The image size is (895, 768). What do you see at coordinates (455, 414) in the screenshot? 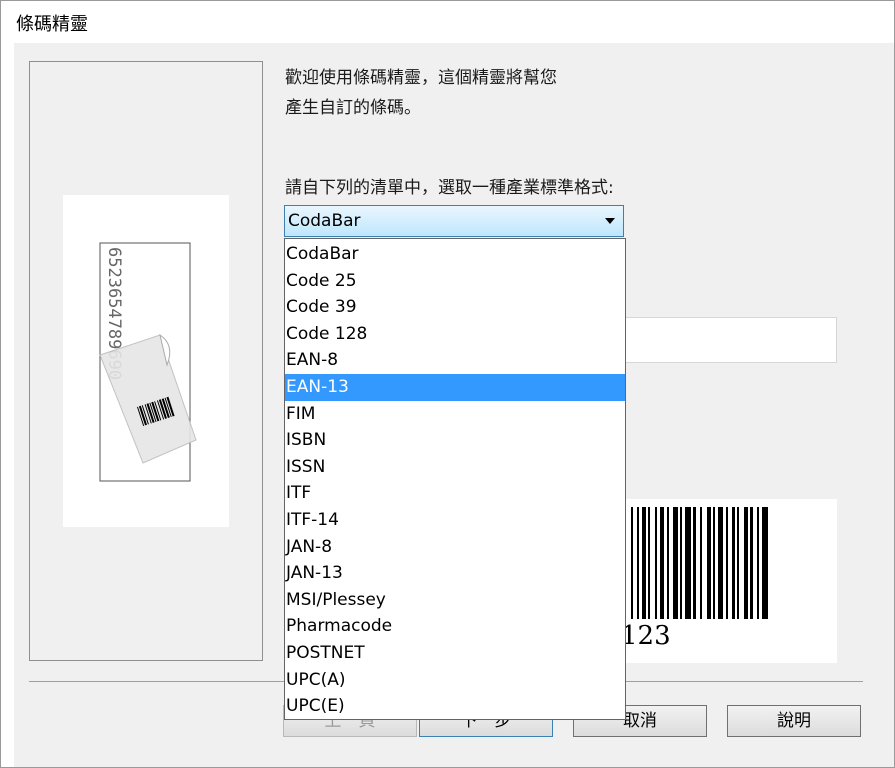
I see `dropdown-option: FIM` at bounding box center [455, 414].